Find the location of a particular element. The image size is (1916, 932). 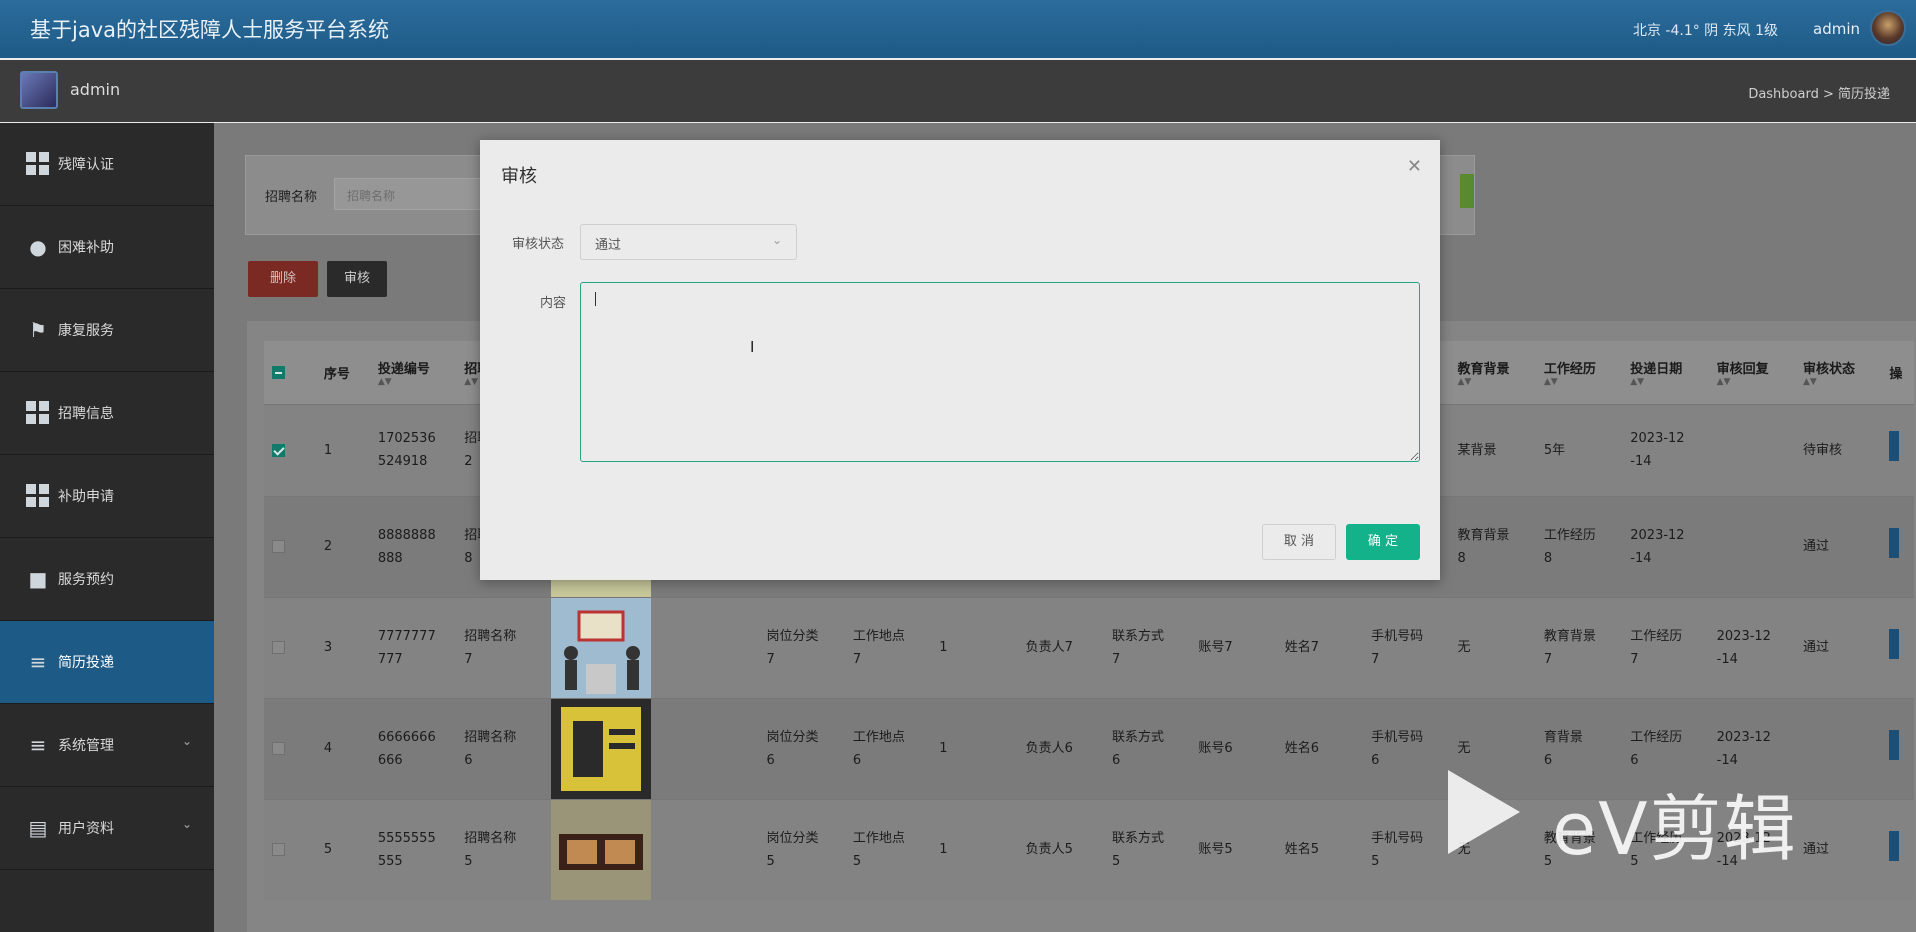

content-textarea is located at coordinates (1000, 372).